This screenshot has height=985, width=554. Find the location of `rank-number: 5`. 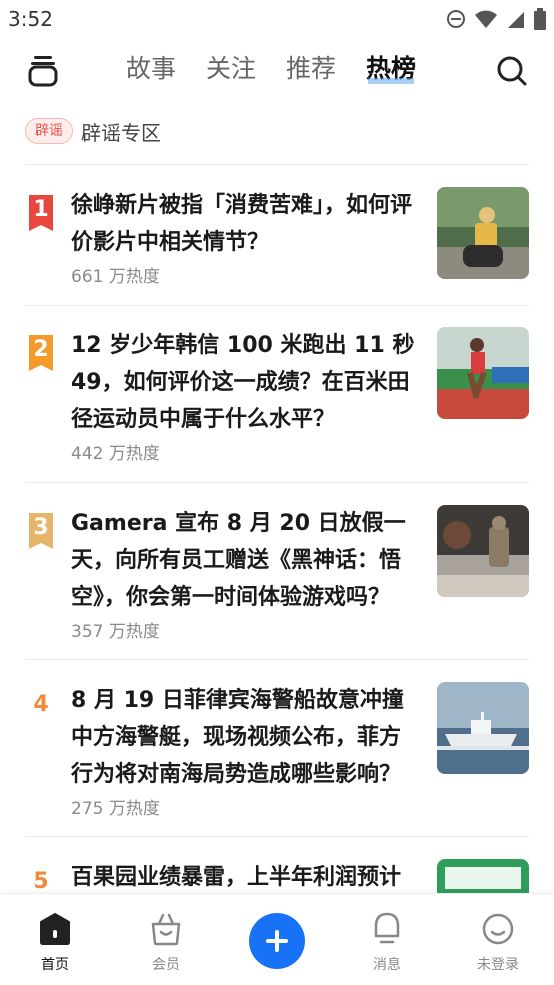

rank-number: 5 is located at coordinates (41, 881).